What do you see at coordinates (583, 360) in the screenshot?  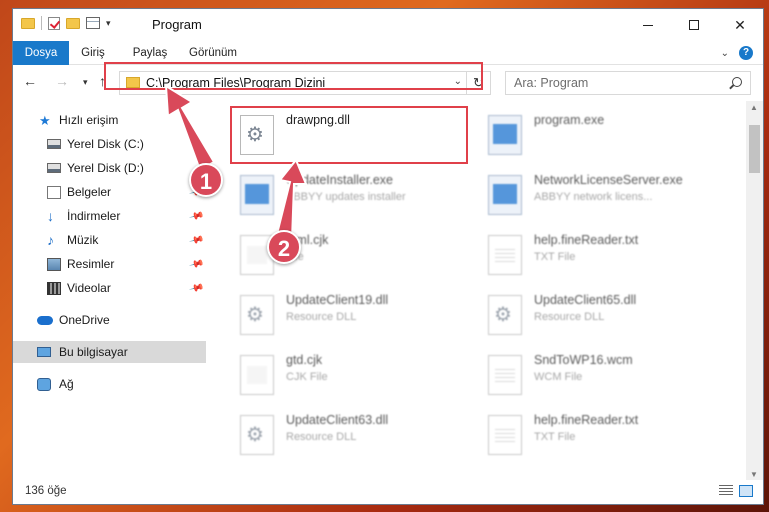 I see `file-name: SndToWP16.wcm` at bounding box center [583, 360].